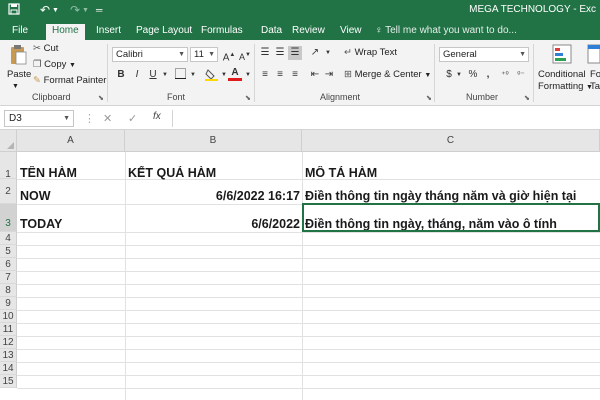  What do you see at coordinates (222, 32) in the screenshot?
I see `tab-formulas: Formulas` at bounding box center [222, 32].